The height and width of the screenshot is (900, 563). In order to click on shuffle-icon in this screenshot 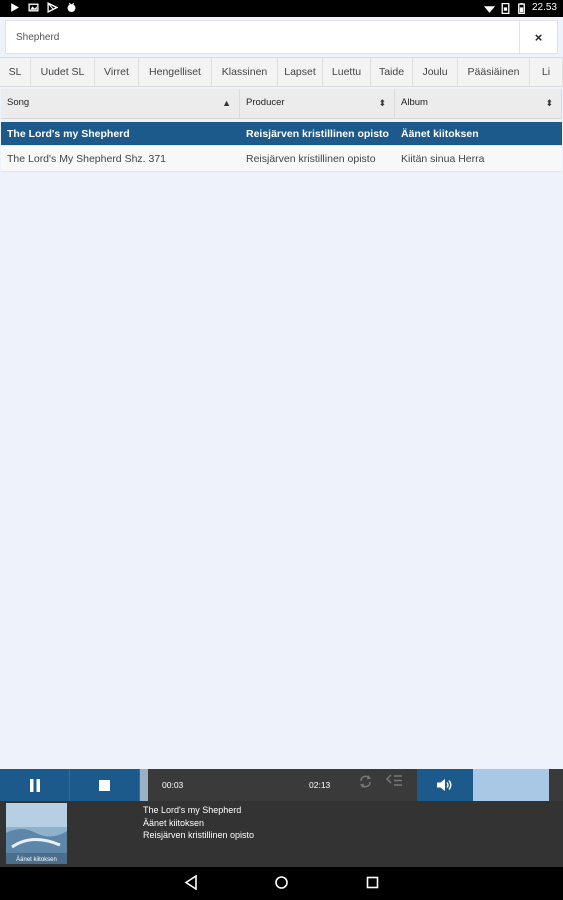, I will do `click(394, 780)`.